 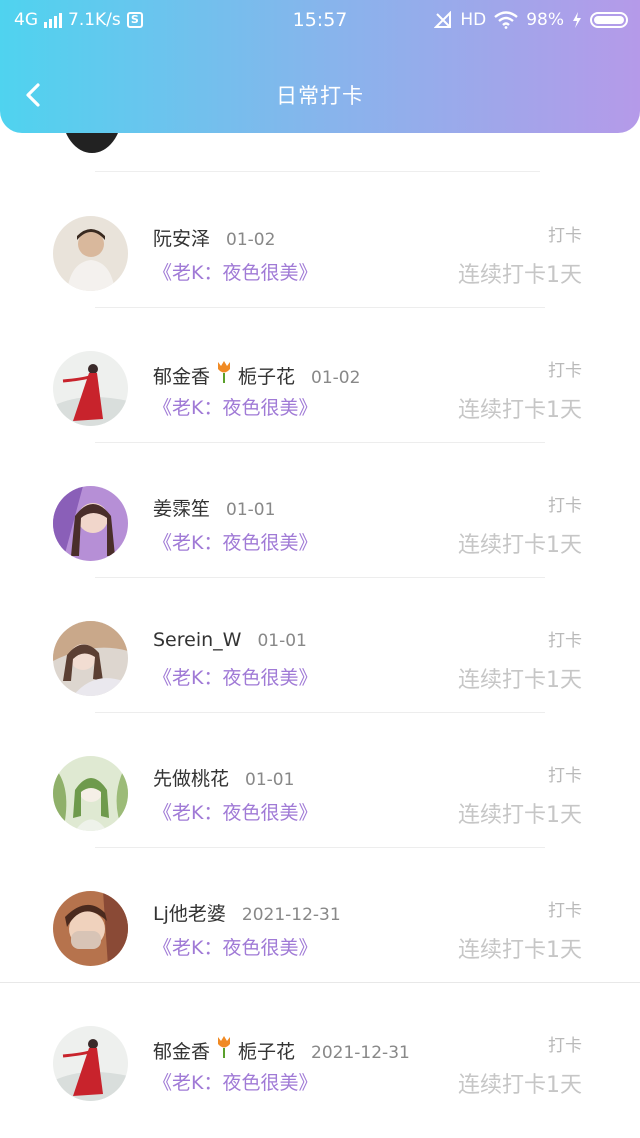 I want to click on wifi-icon, so click(x=506, y=20).